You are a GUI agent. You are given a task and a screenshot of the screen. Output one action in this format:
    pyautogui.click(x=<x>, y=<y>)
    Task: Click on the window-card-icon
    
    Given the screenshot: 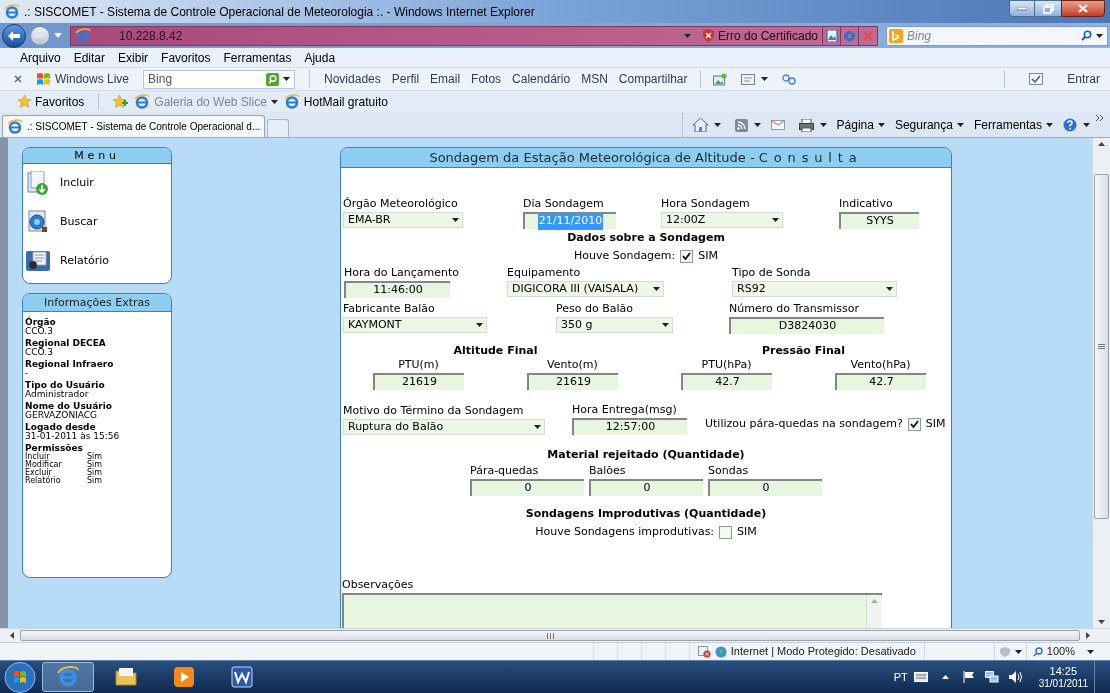 What is the action you would take?
    pyautogui.click(x=747, y=79)
    